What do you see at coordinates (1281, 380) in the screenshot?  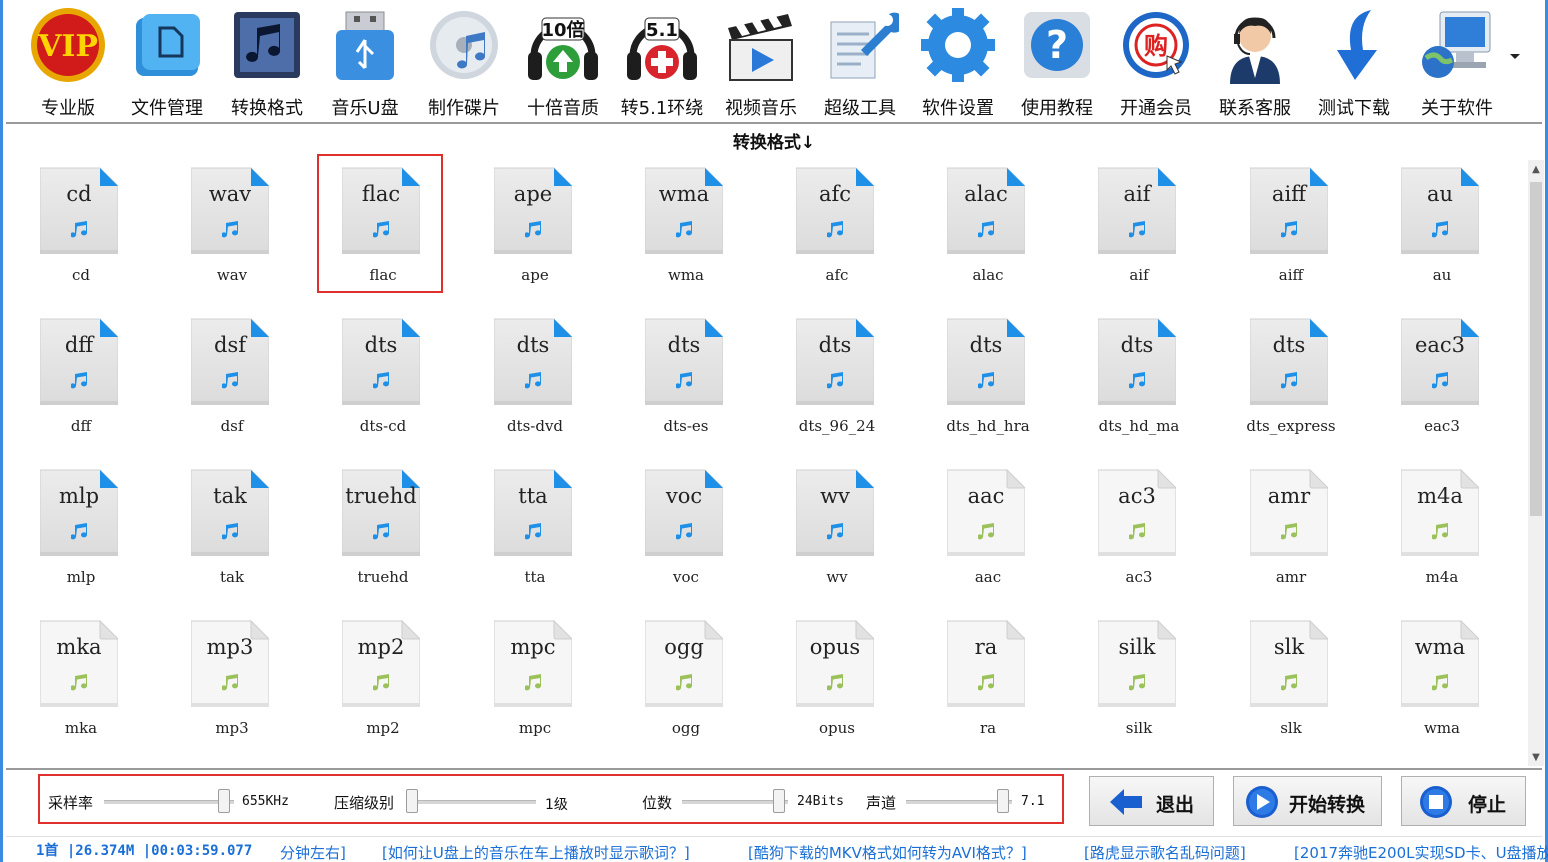 I see `format-tile-dts_express: dts dts_express` at bounding box center [1281, 380].